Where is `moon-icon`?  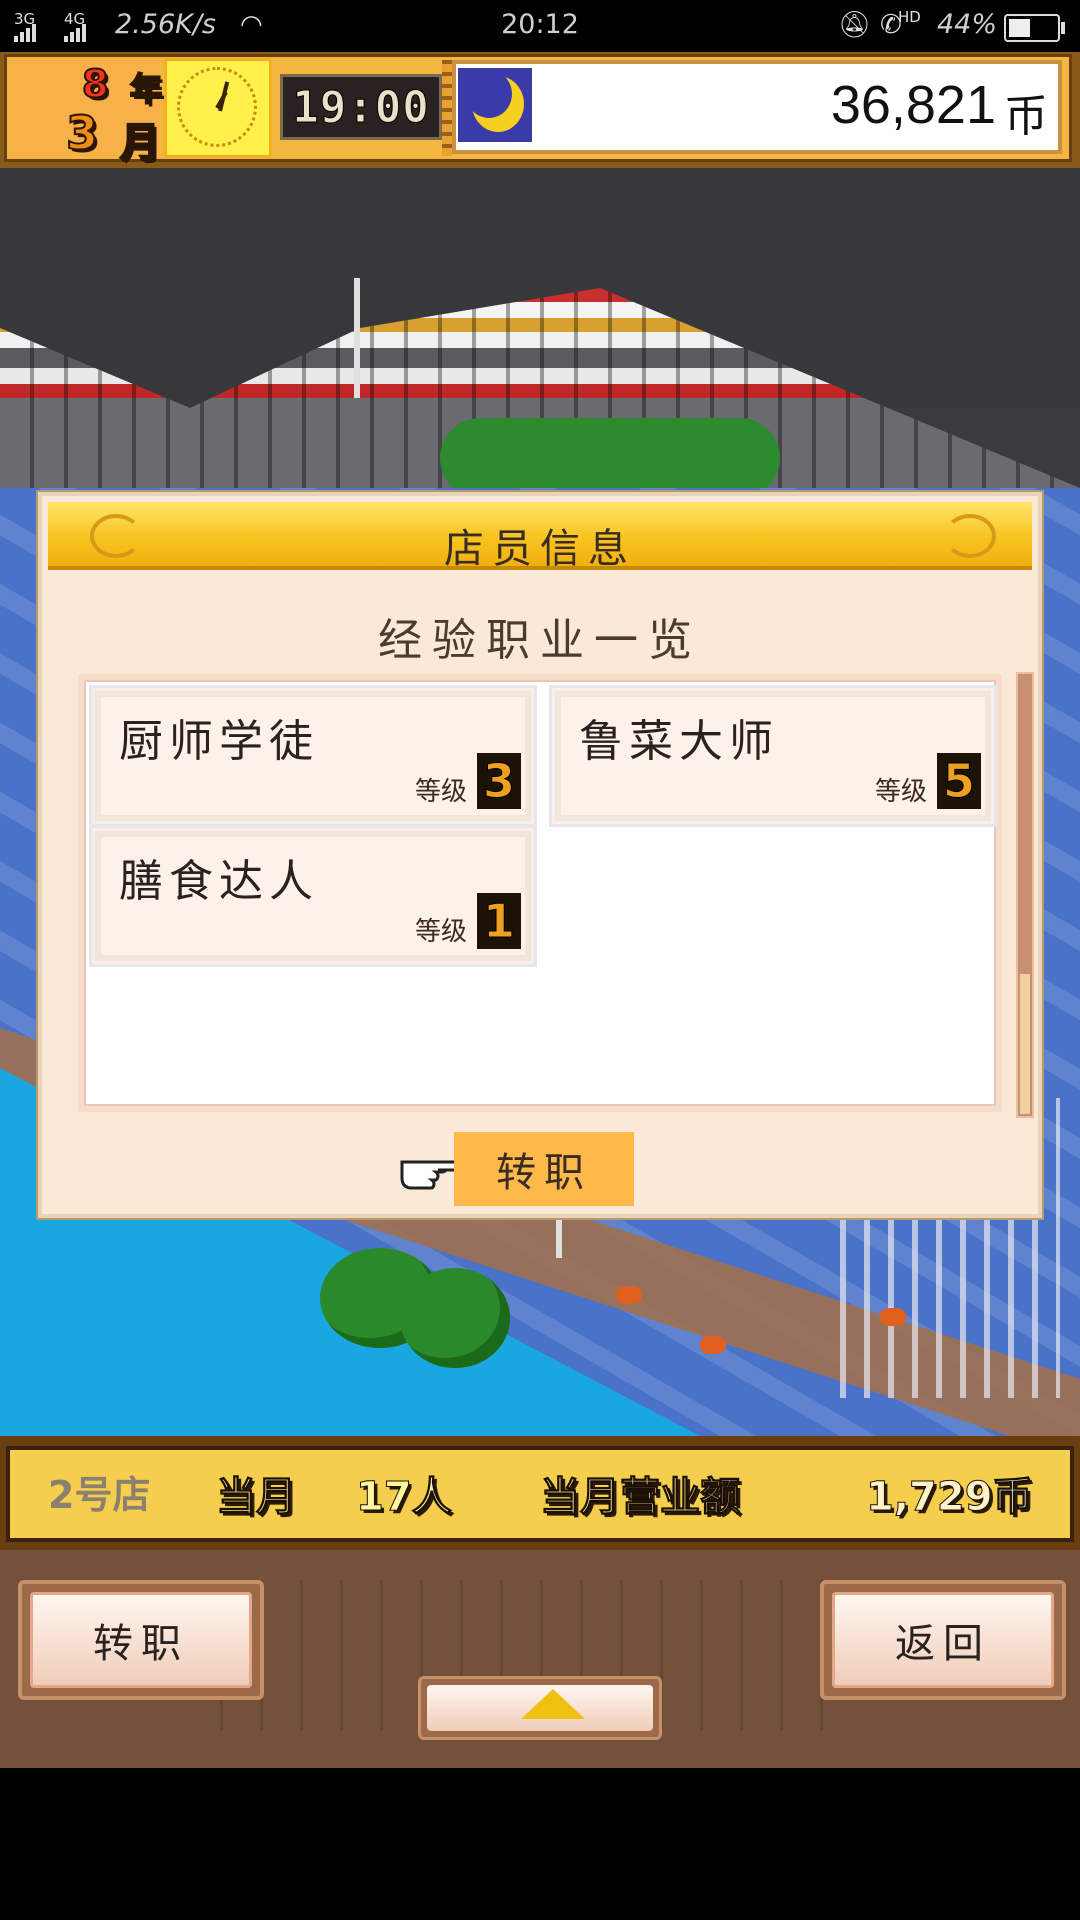
moon-icon is located at coordinates (495, 105).